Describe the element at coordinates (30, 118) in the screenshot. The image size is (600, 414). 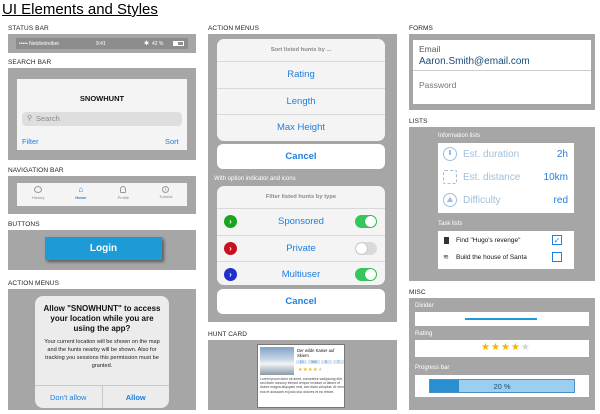
I see `search-icon: ⚲` at that location.